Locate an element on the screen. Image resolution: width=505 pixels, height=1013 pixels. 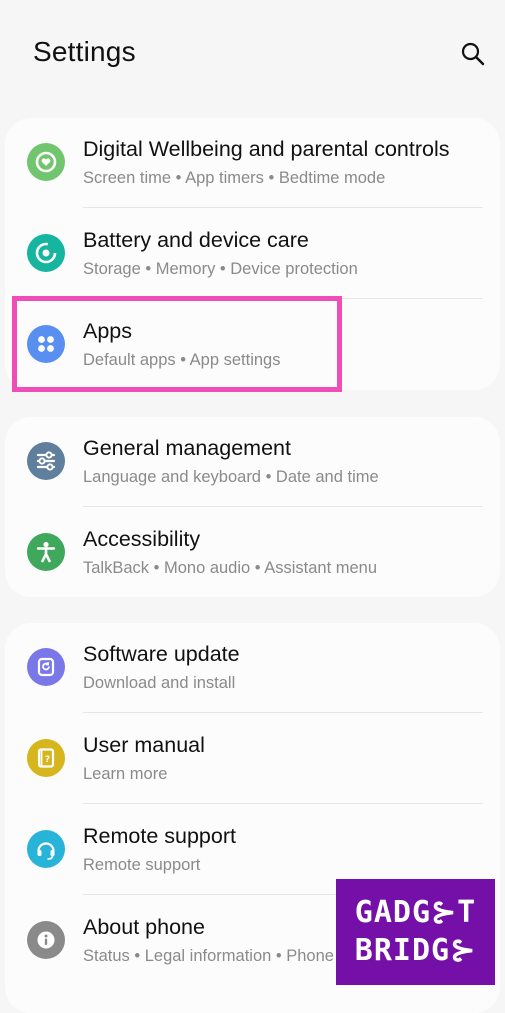
user-manual-icon: ? is located at coordinates (46, 758).